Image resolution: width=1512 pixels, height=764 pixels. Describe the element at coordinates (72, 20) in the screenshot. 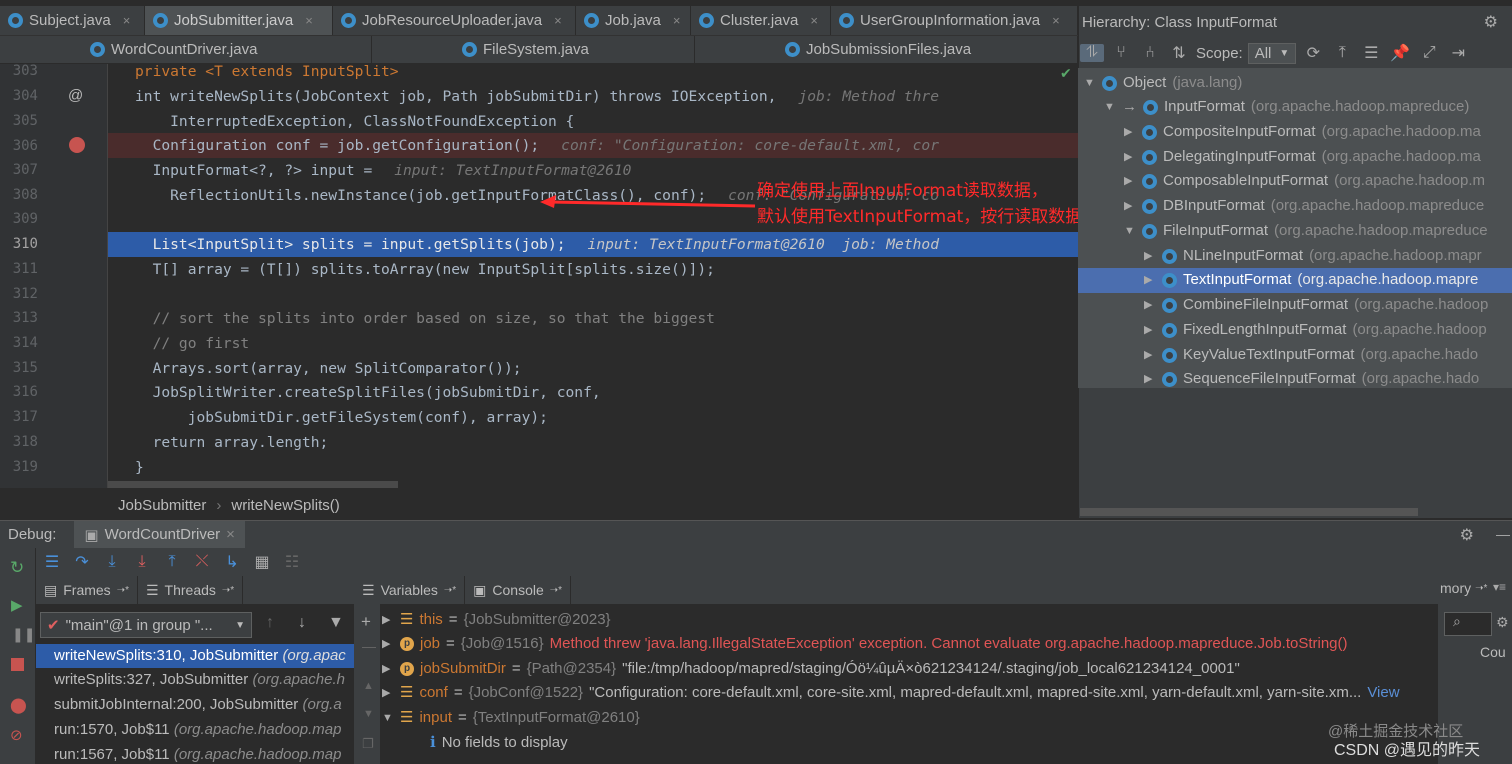

I see `tab-subject: Subject.java ×` at that location.